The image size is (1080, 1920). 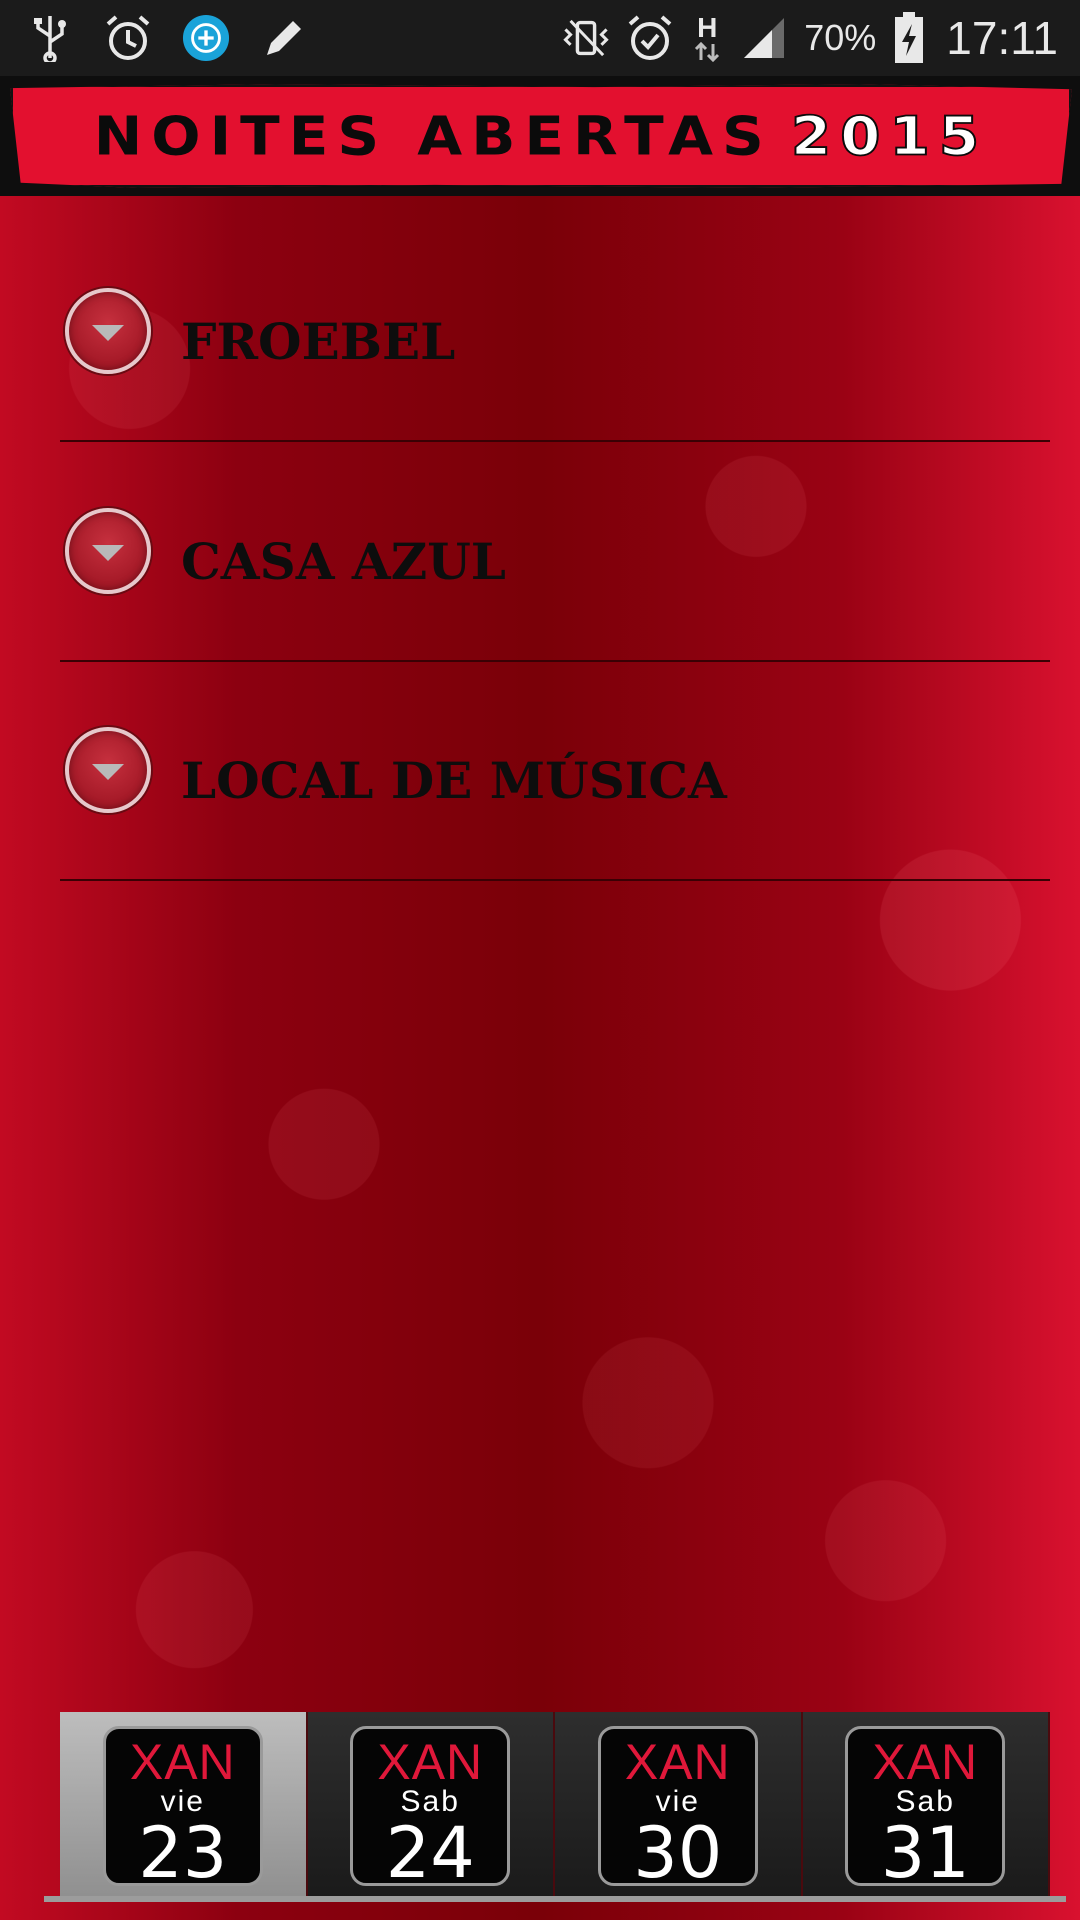 I want to click on alarm-clock-icon, so click(x=128, y=38).